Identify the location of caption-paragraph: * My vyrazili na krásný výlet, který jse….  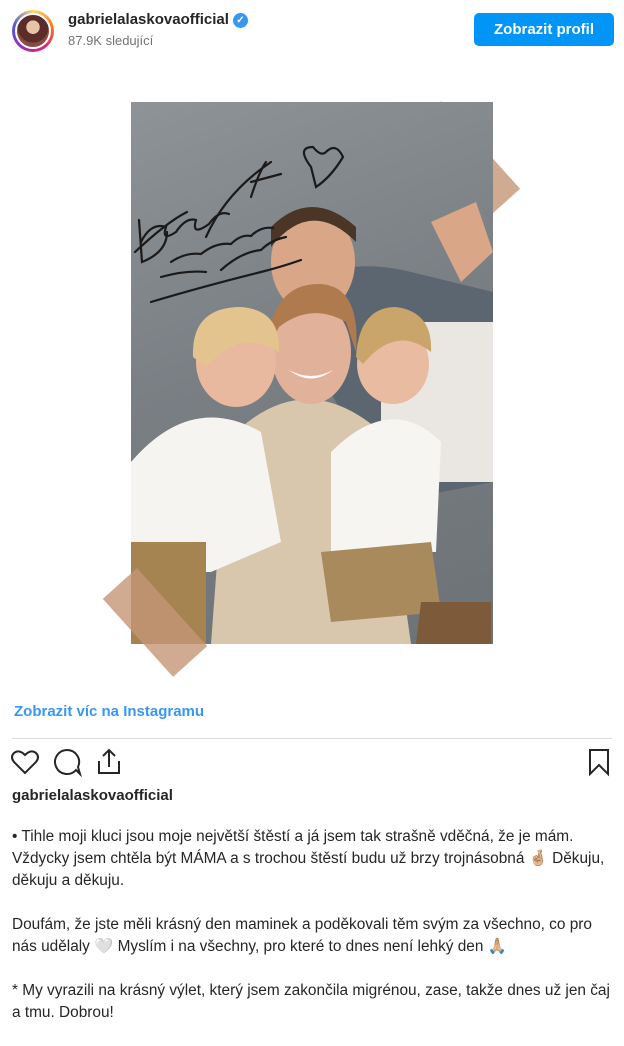
(311, 1001).